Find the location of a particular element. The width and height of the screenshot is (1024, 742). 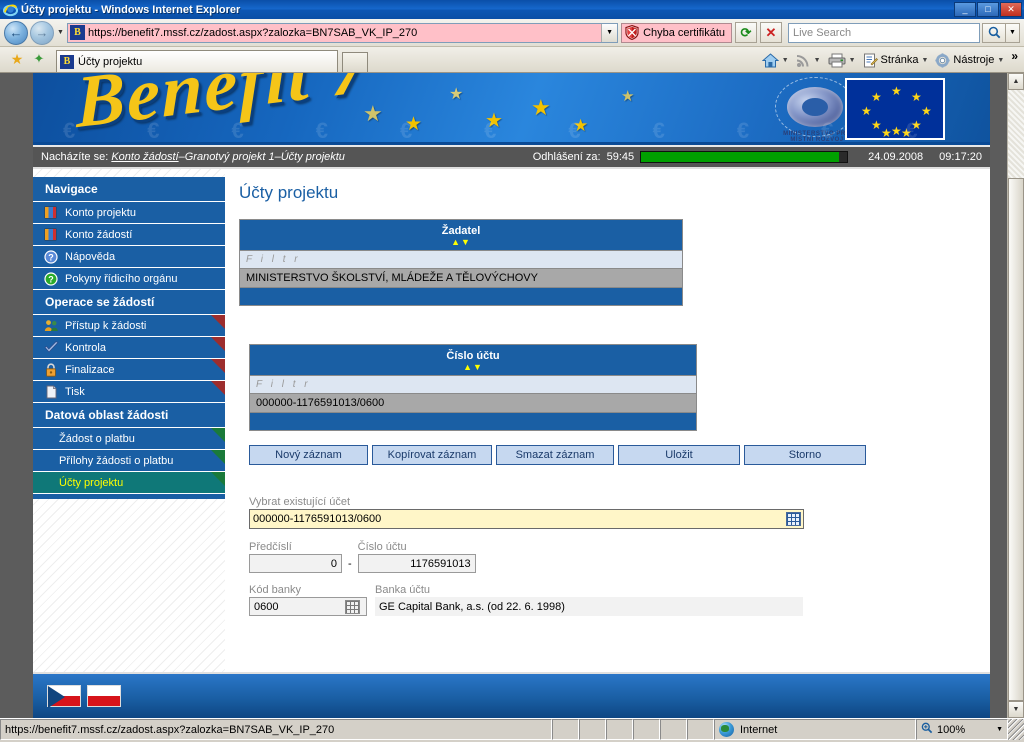

print-button: ▼ is located at coordinates (843, 60).